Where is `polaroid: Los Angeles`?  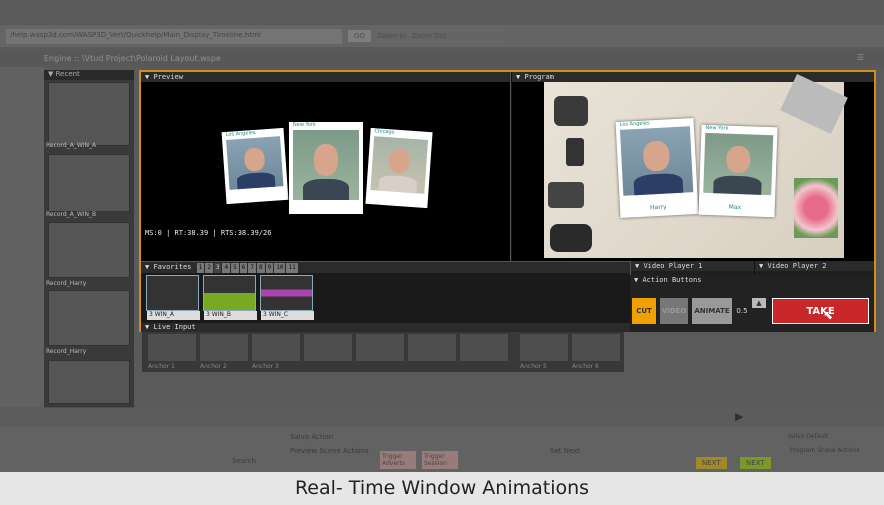 polaroid: Los Angeles is located at coordinates (255, 166).